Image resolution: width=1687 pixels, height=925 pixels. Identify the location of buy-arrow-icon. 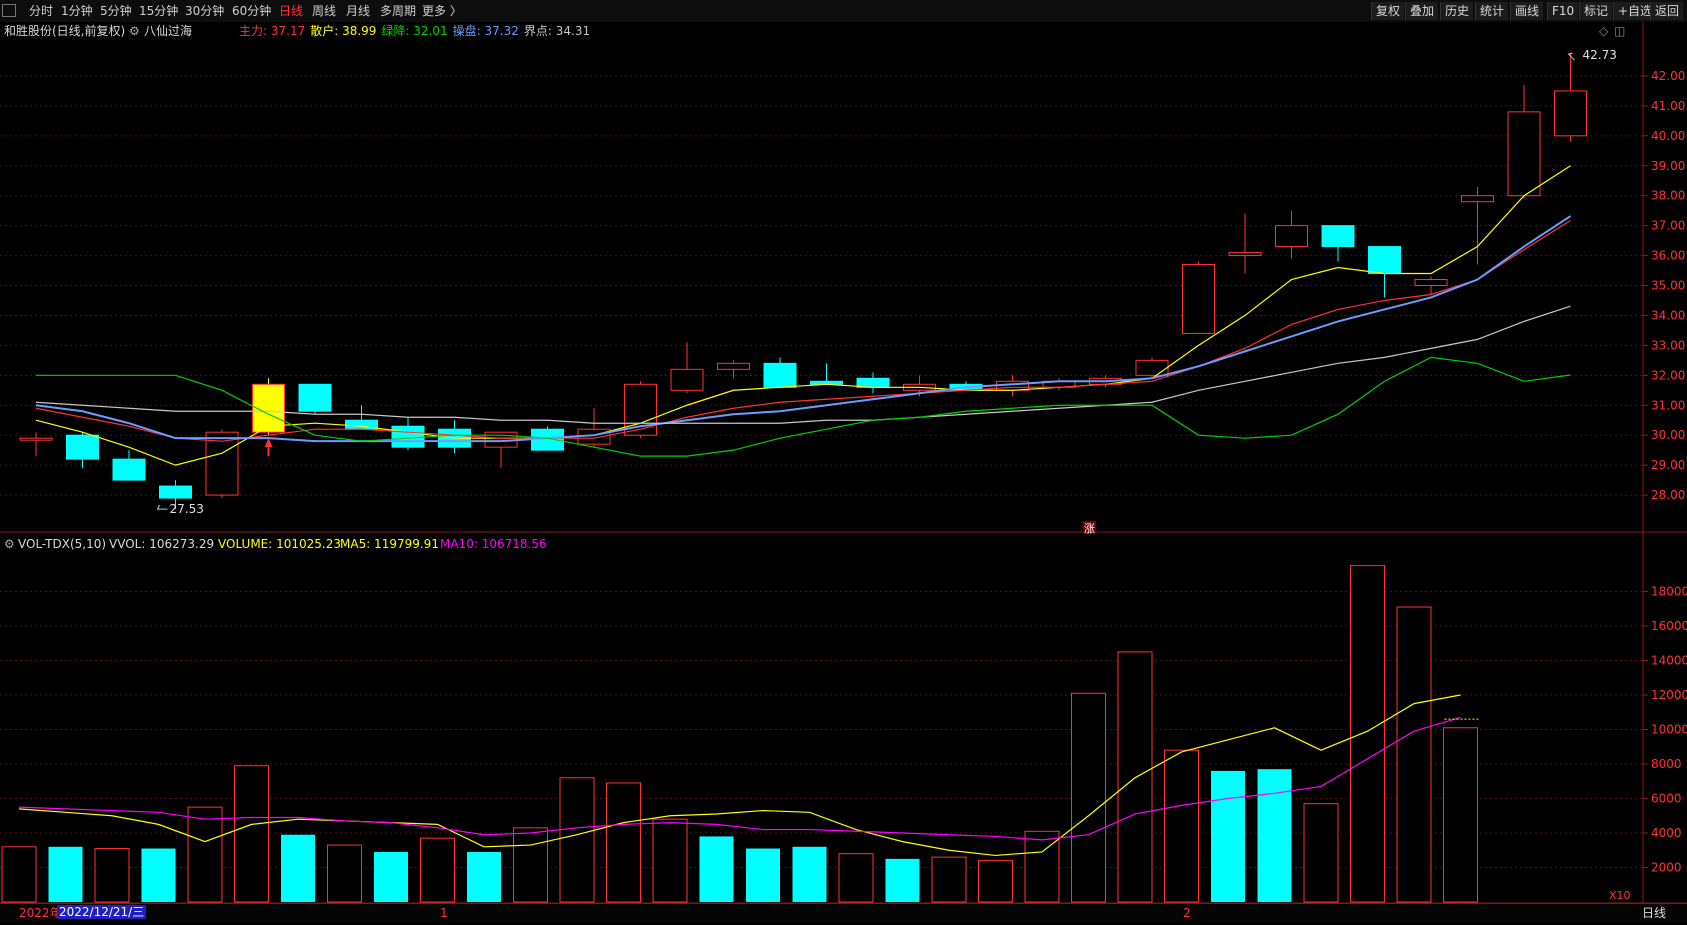
(268, 443).